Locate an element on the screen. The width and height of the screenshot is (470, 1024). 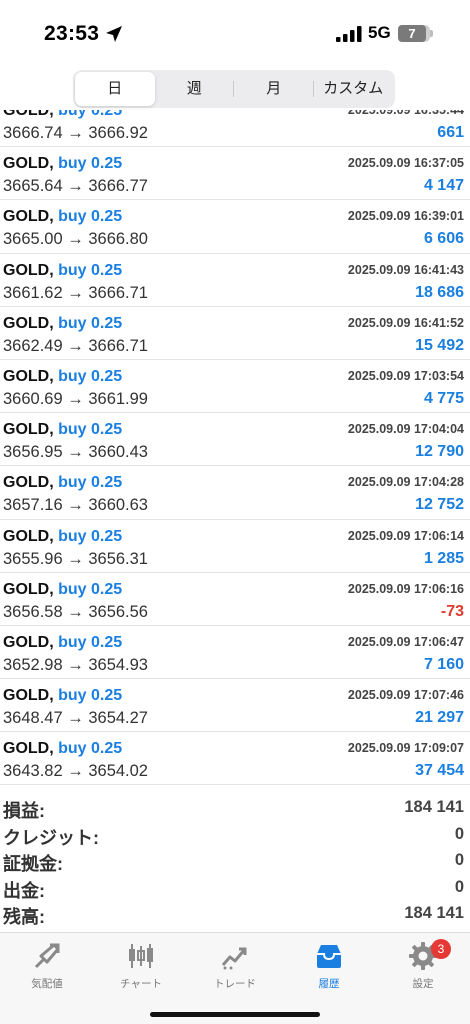
trade-prices: 3665.00 → 3666.80 is located at coordinates (75, 239).